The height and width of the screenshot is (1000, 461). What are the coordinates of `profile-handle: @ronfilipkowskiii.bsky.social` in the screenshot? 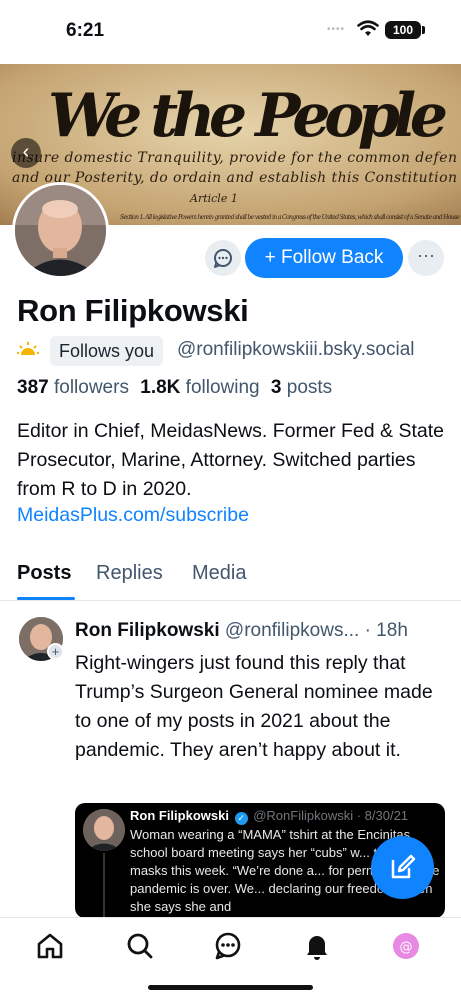 It's located at (296, 349).